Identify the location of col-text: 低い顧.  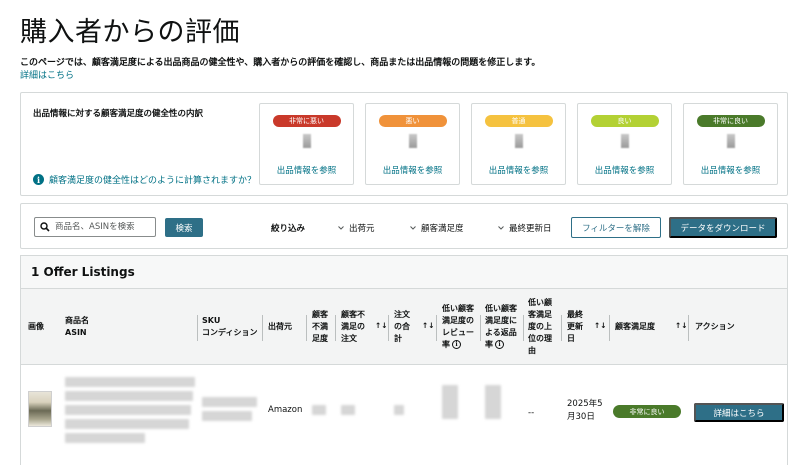
(540, 302).